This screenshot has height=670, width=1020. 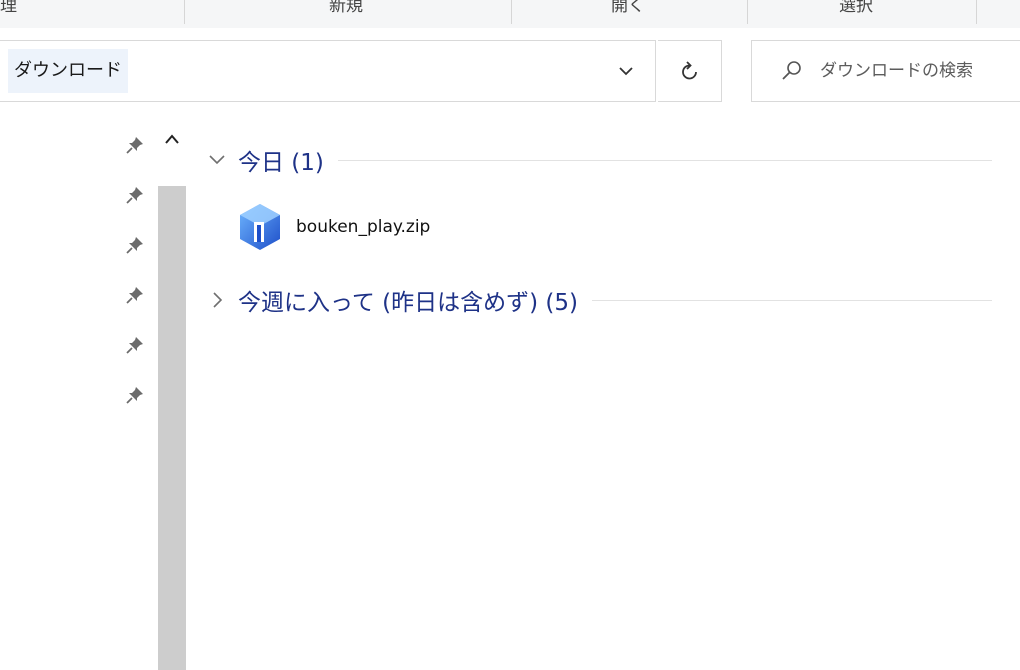 What do you see at coordinates (68, 71) in the screenshot?
I see `breadcrumb-downloads: ダウンロード` at bounding box center [68, 71].